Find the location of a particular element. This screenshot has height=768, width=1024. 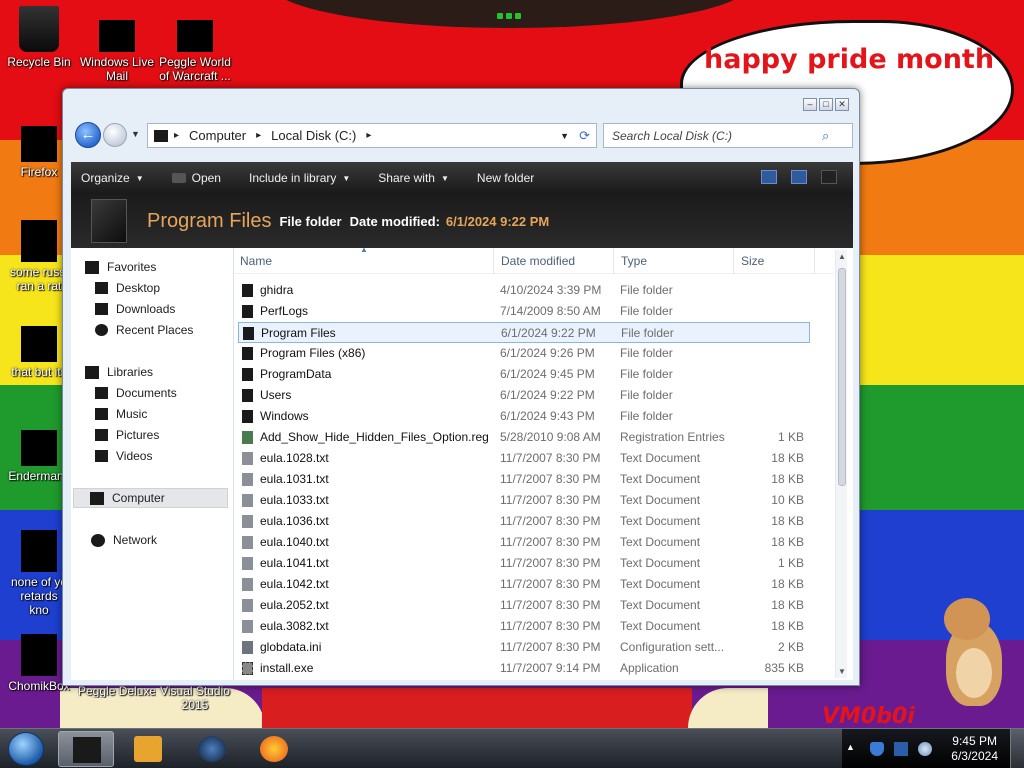

address-bar: ▸ Computer ▸ Local Disk (C:) ▸ ▼ ⟳ is located at coordinates (372, 135).